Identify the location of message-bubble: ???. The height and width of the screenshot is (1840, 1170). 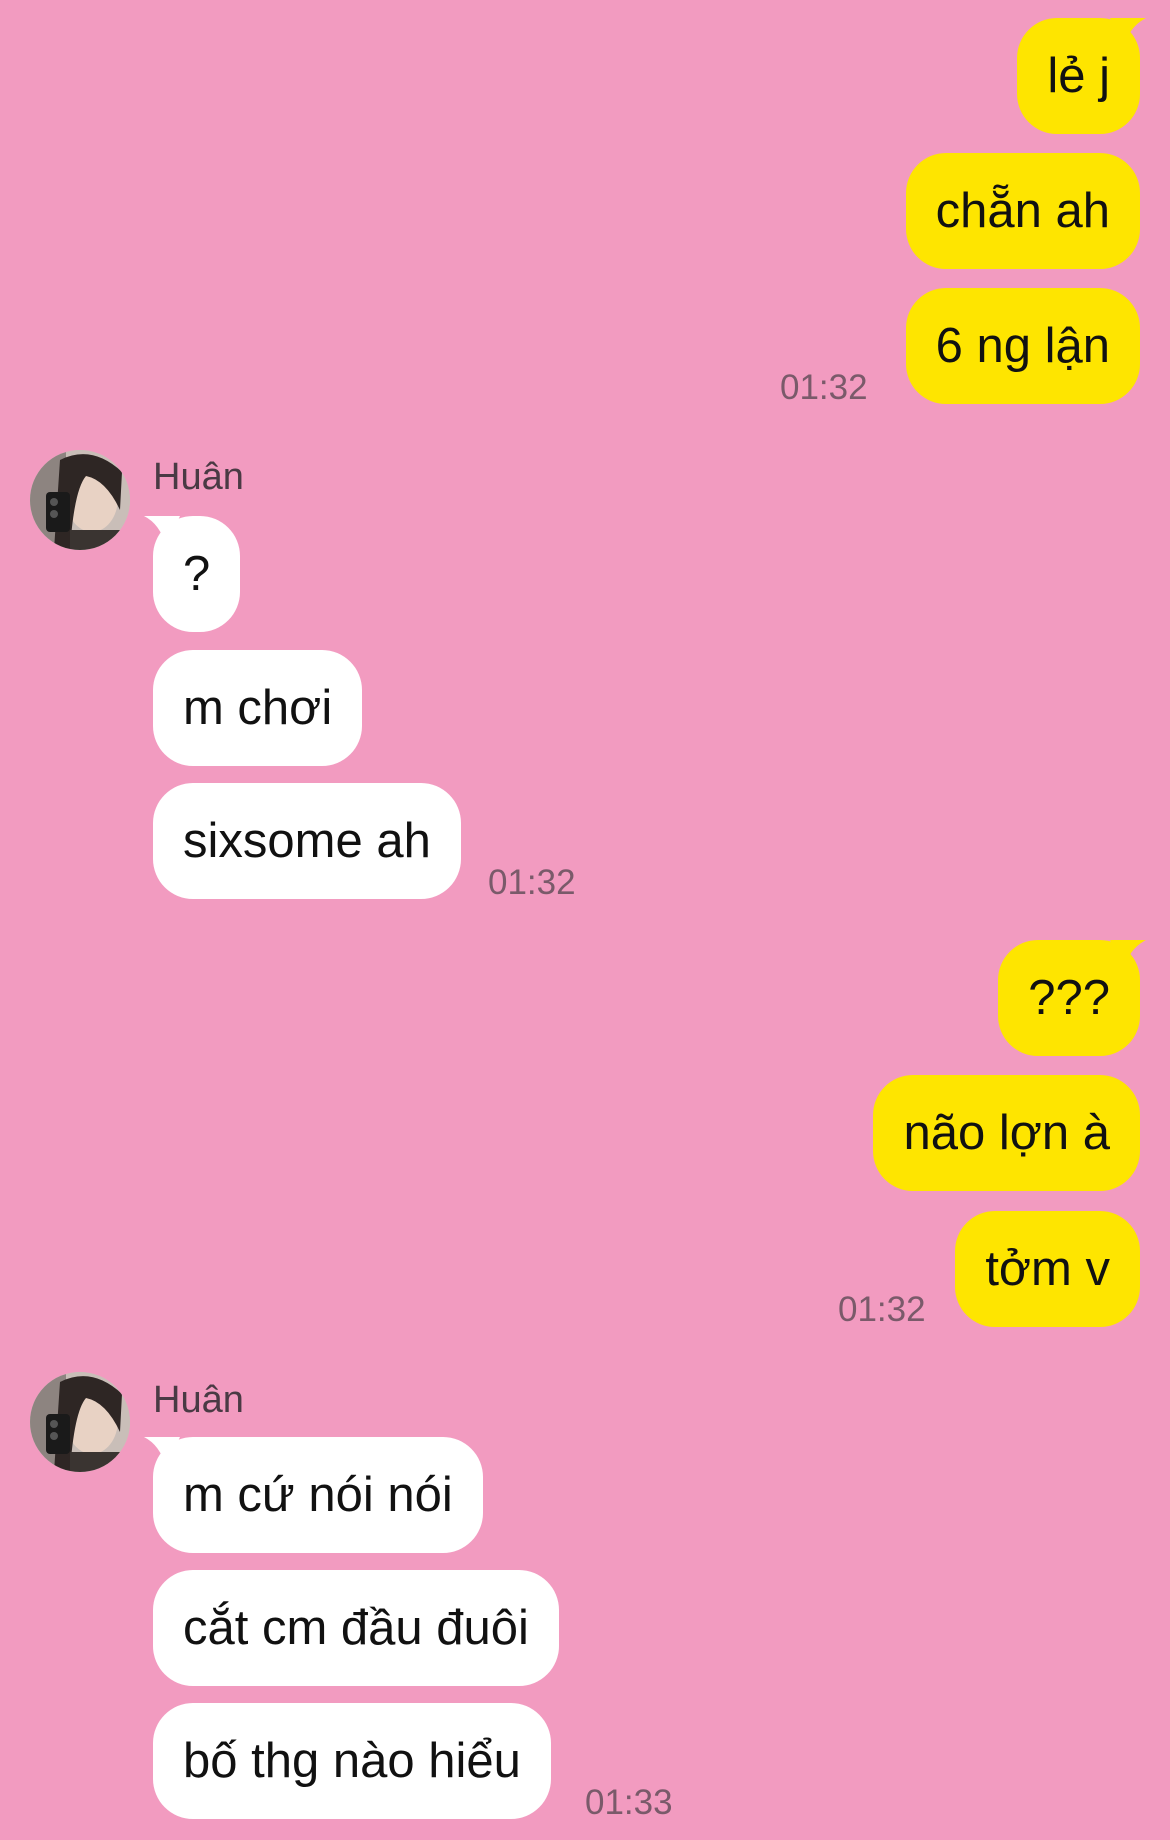
(1069, 998).